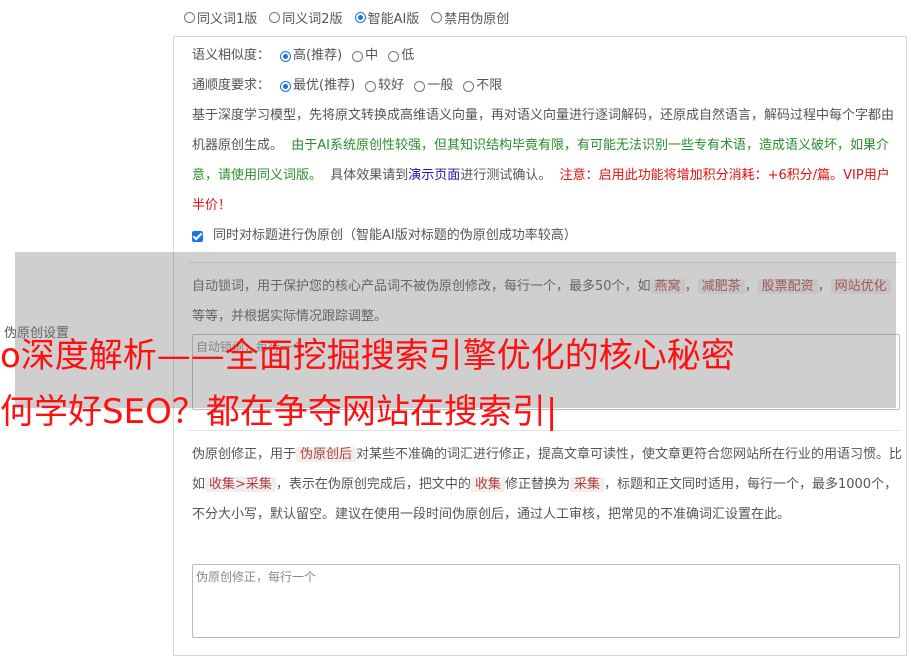 This screenshot has height=658, width=911. Describe the element at coordinates (395, 235) in the screenshot. I see `title-checkbox-label: 同时对标题进行伪原创（智能AI版对标题的伪原创成功率较高）` at that location.